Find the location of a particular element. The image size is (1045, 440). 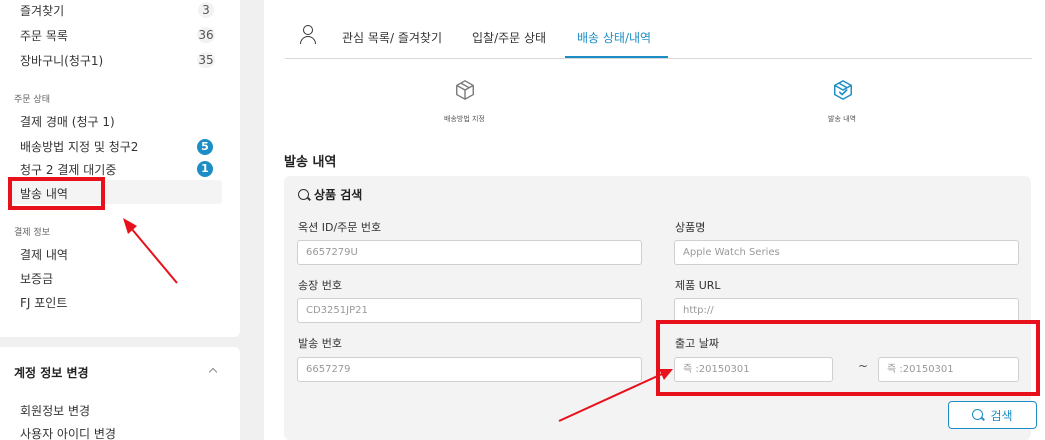

payment-waiting-badge: 1 is located at coordinates (205, 169).